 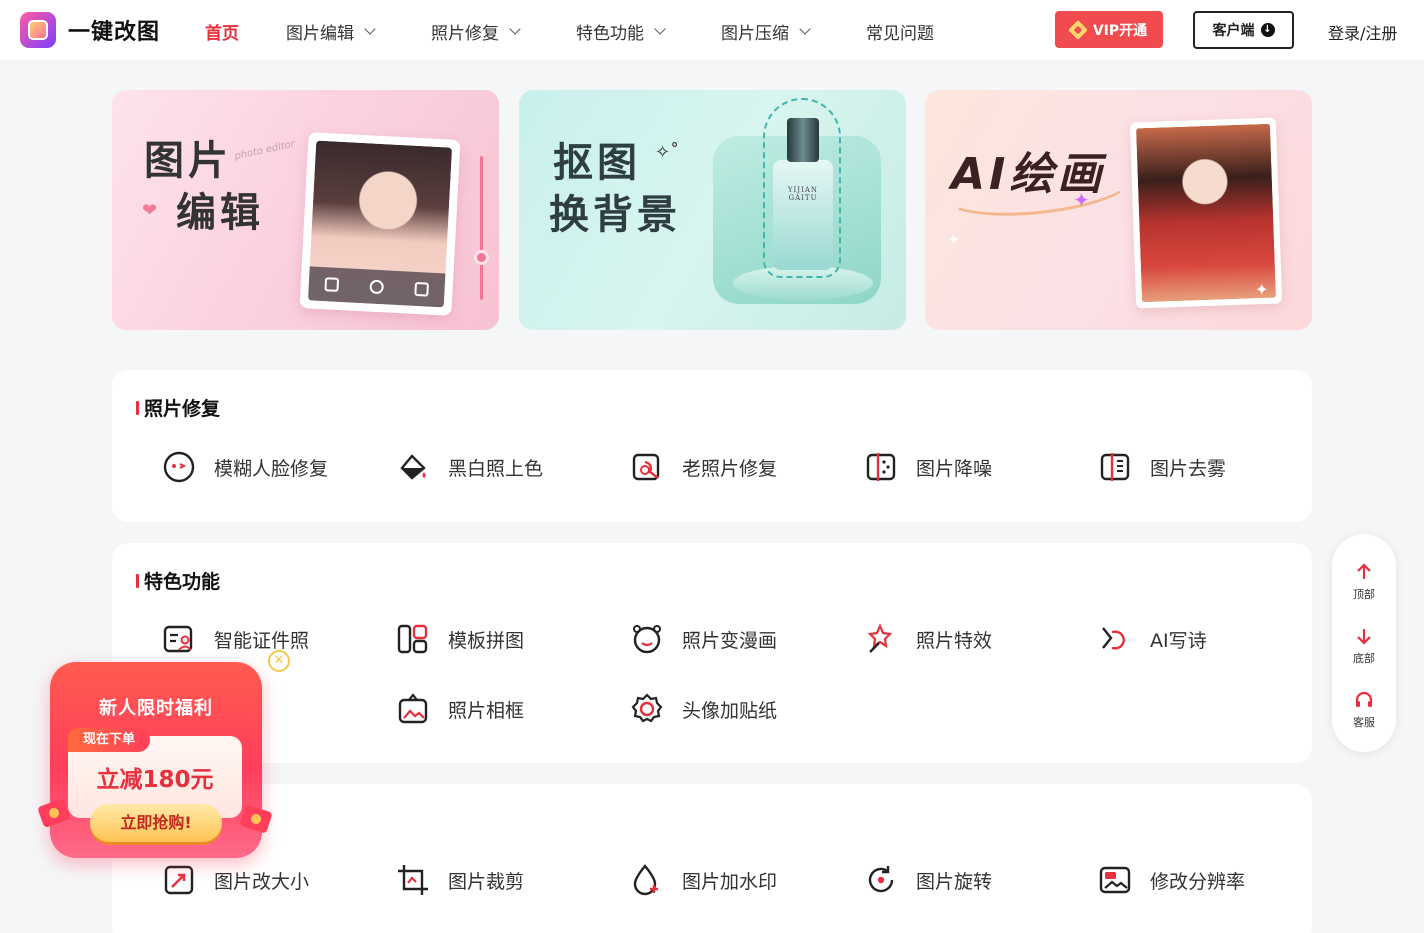 What do you see at coordinates (1198, 881) in the screenshot?
I see `tool-label: 修改分辨率` at bounding box center [1198, 881].